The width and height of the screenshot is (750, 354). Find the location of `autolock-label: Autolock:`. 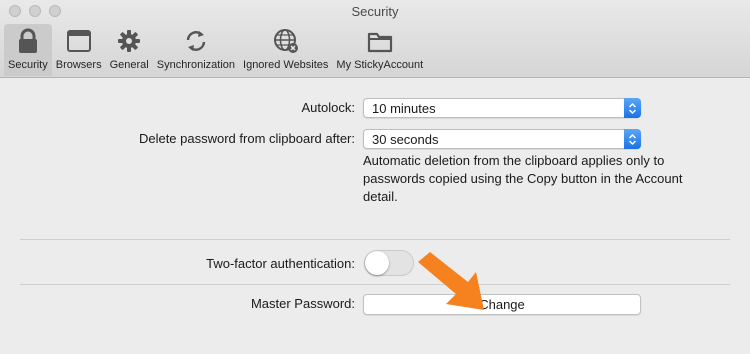

autolock-label: Autolock: is located at coordinates (328, 107).